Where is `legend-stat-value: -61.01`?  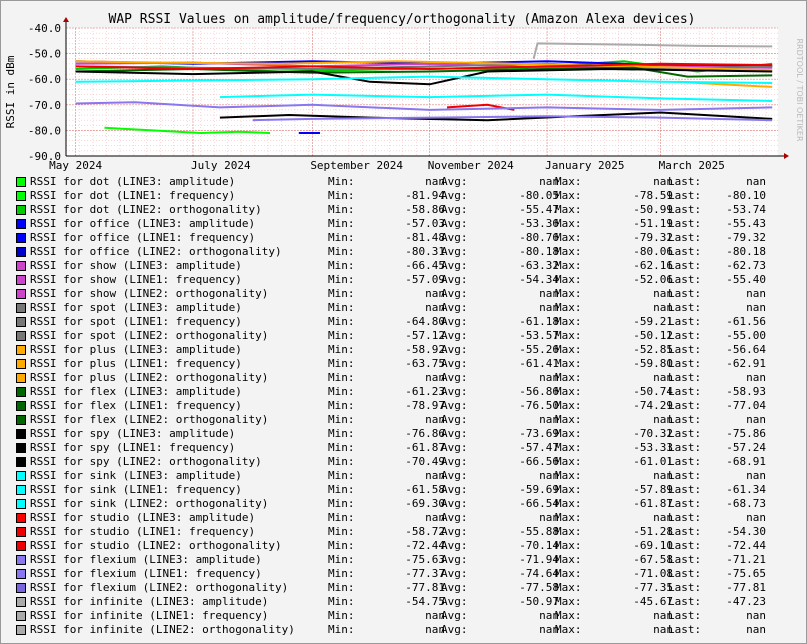
legend-stat-value: -61.01 is located at coordinates (653, 461).